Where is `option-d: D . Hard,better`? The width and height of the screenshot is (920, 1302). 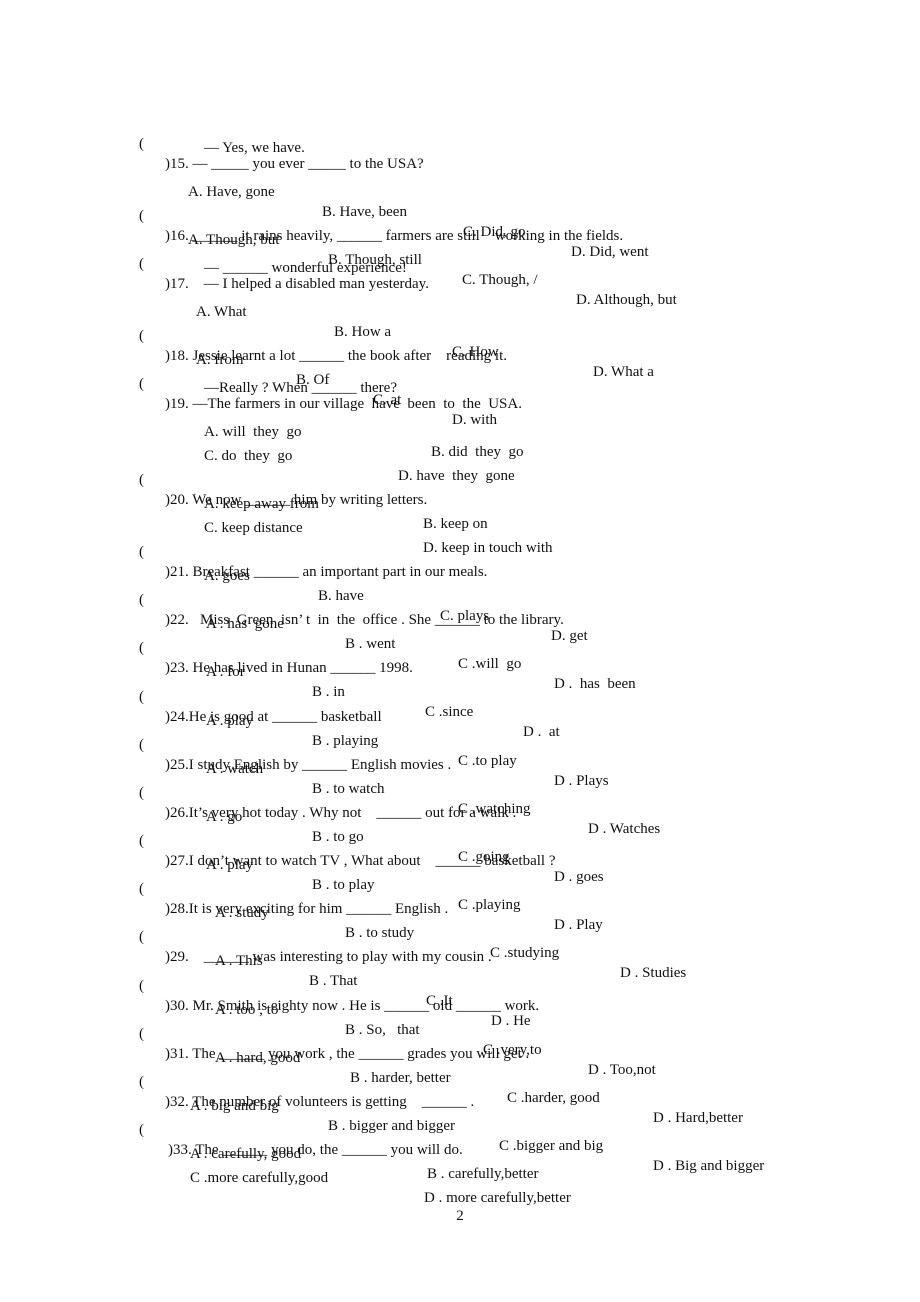 option-d: D . Hard,better is located at coordinates (698, 1118).